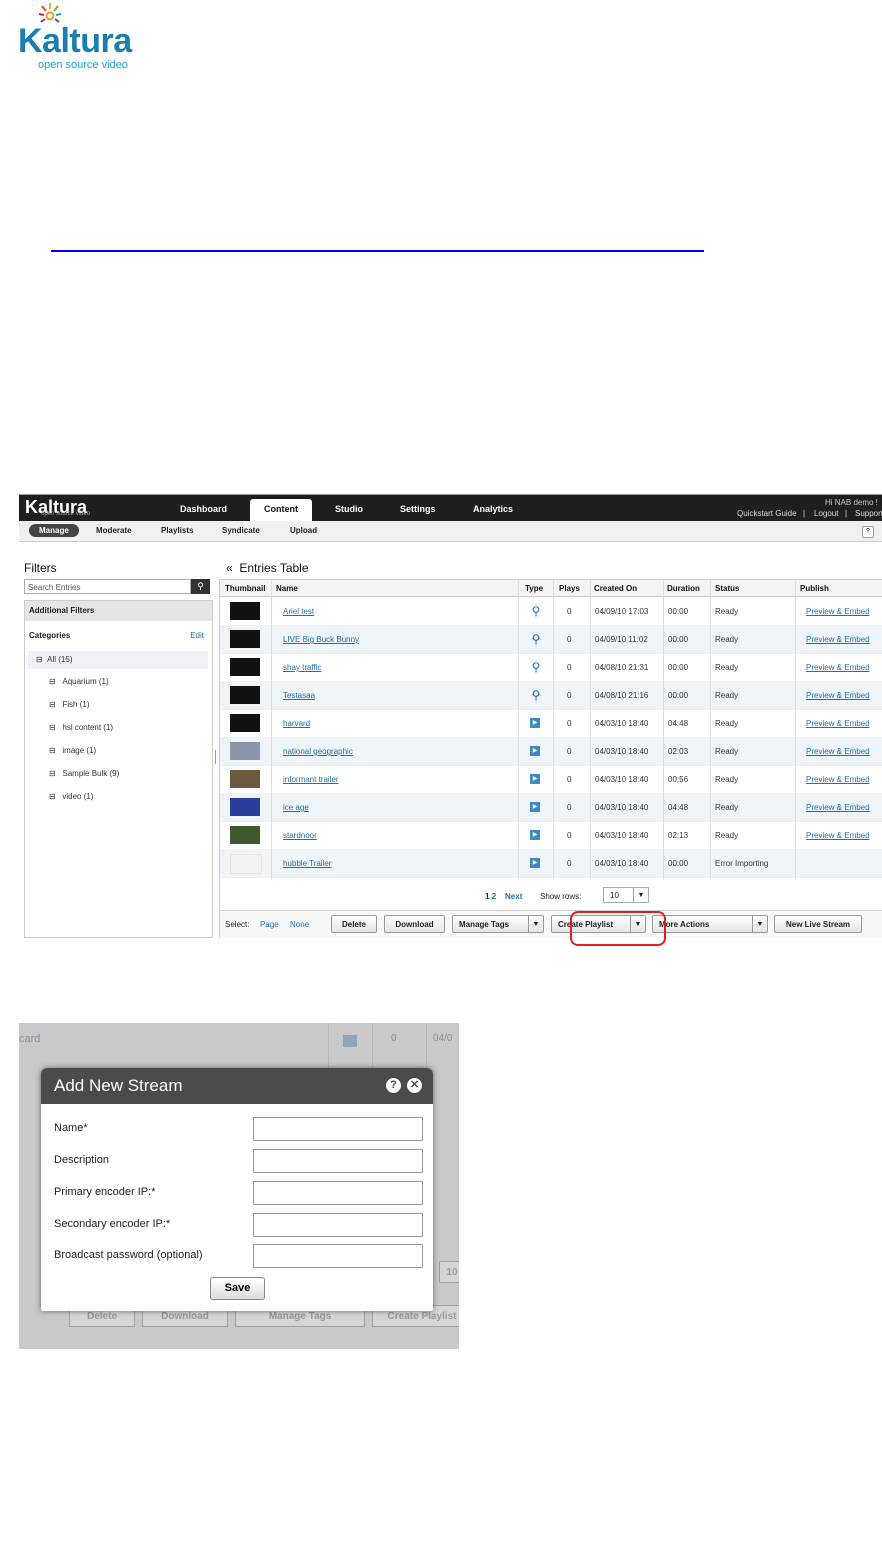  I want to click on name-field, so click(338, 1129).